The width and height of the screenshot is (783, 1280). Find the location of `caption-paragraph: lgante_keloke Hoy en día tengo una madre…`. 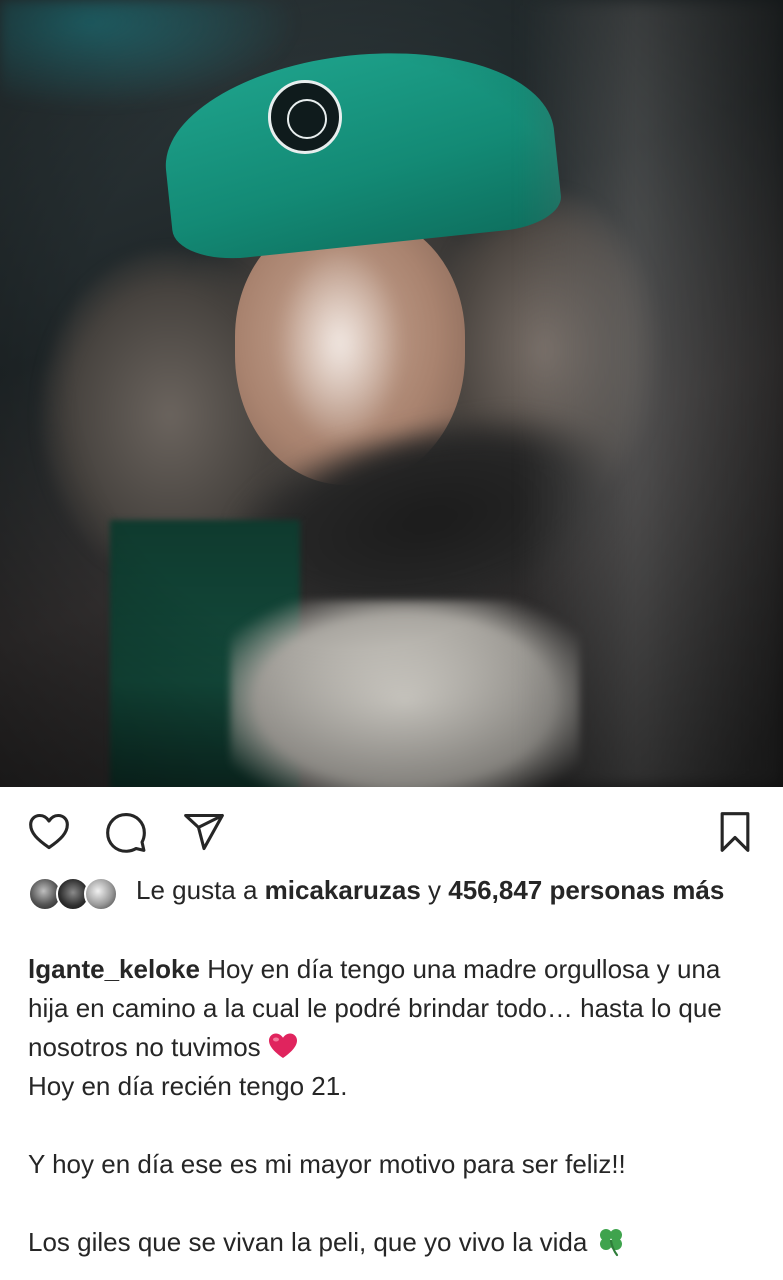

caption-paragraph: lgante_keloke Hoy en día tengo una madre… is located at coordinates (395, 1008).